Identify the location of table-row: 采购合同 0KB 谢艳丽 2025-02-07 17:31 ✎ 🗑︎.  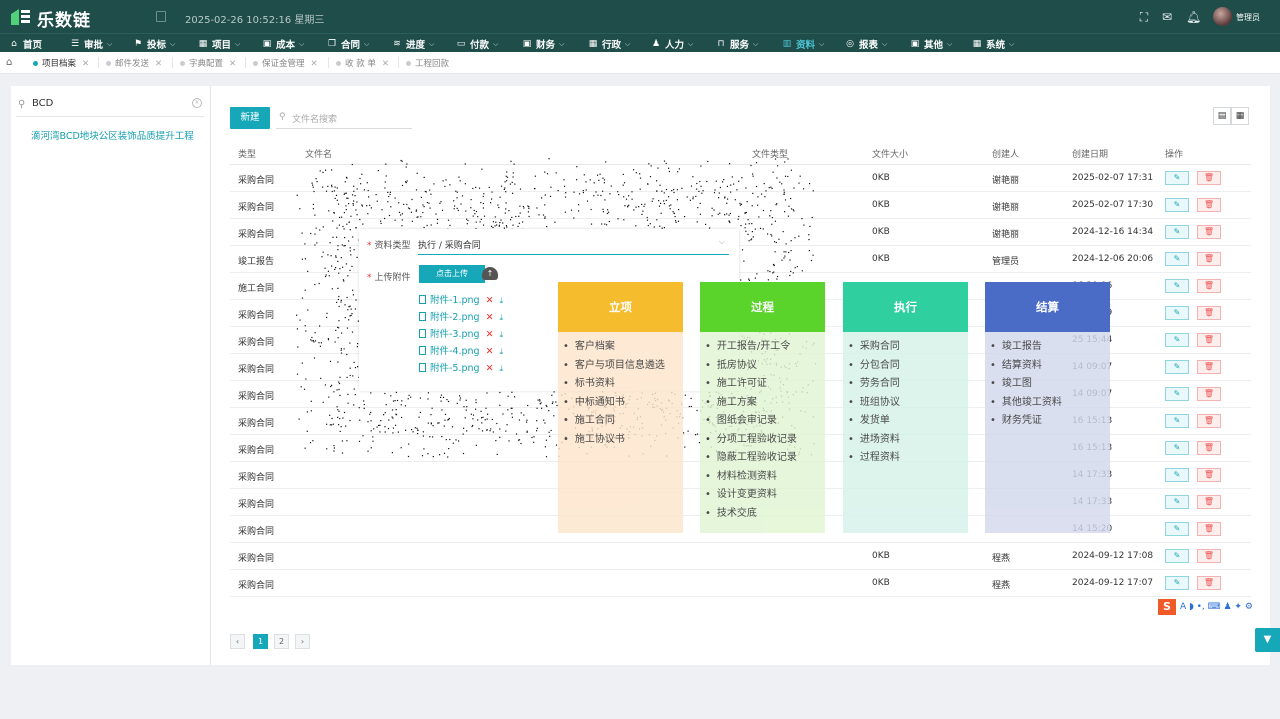
(740, 178).